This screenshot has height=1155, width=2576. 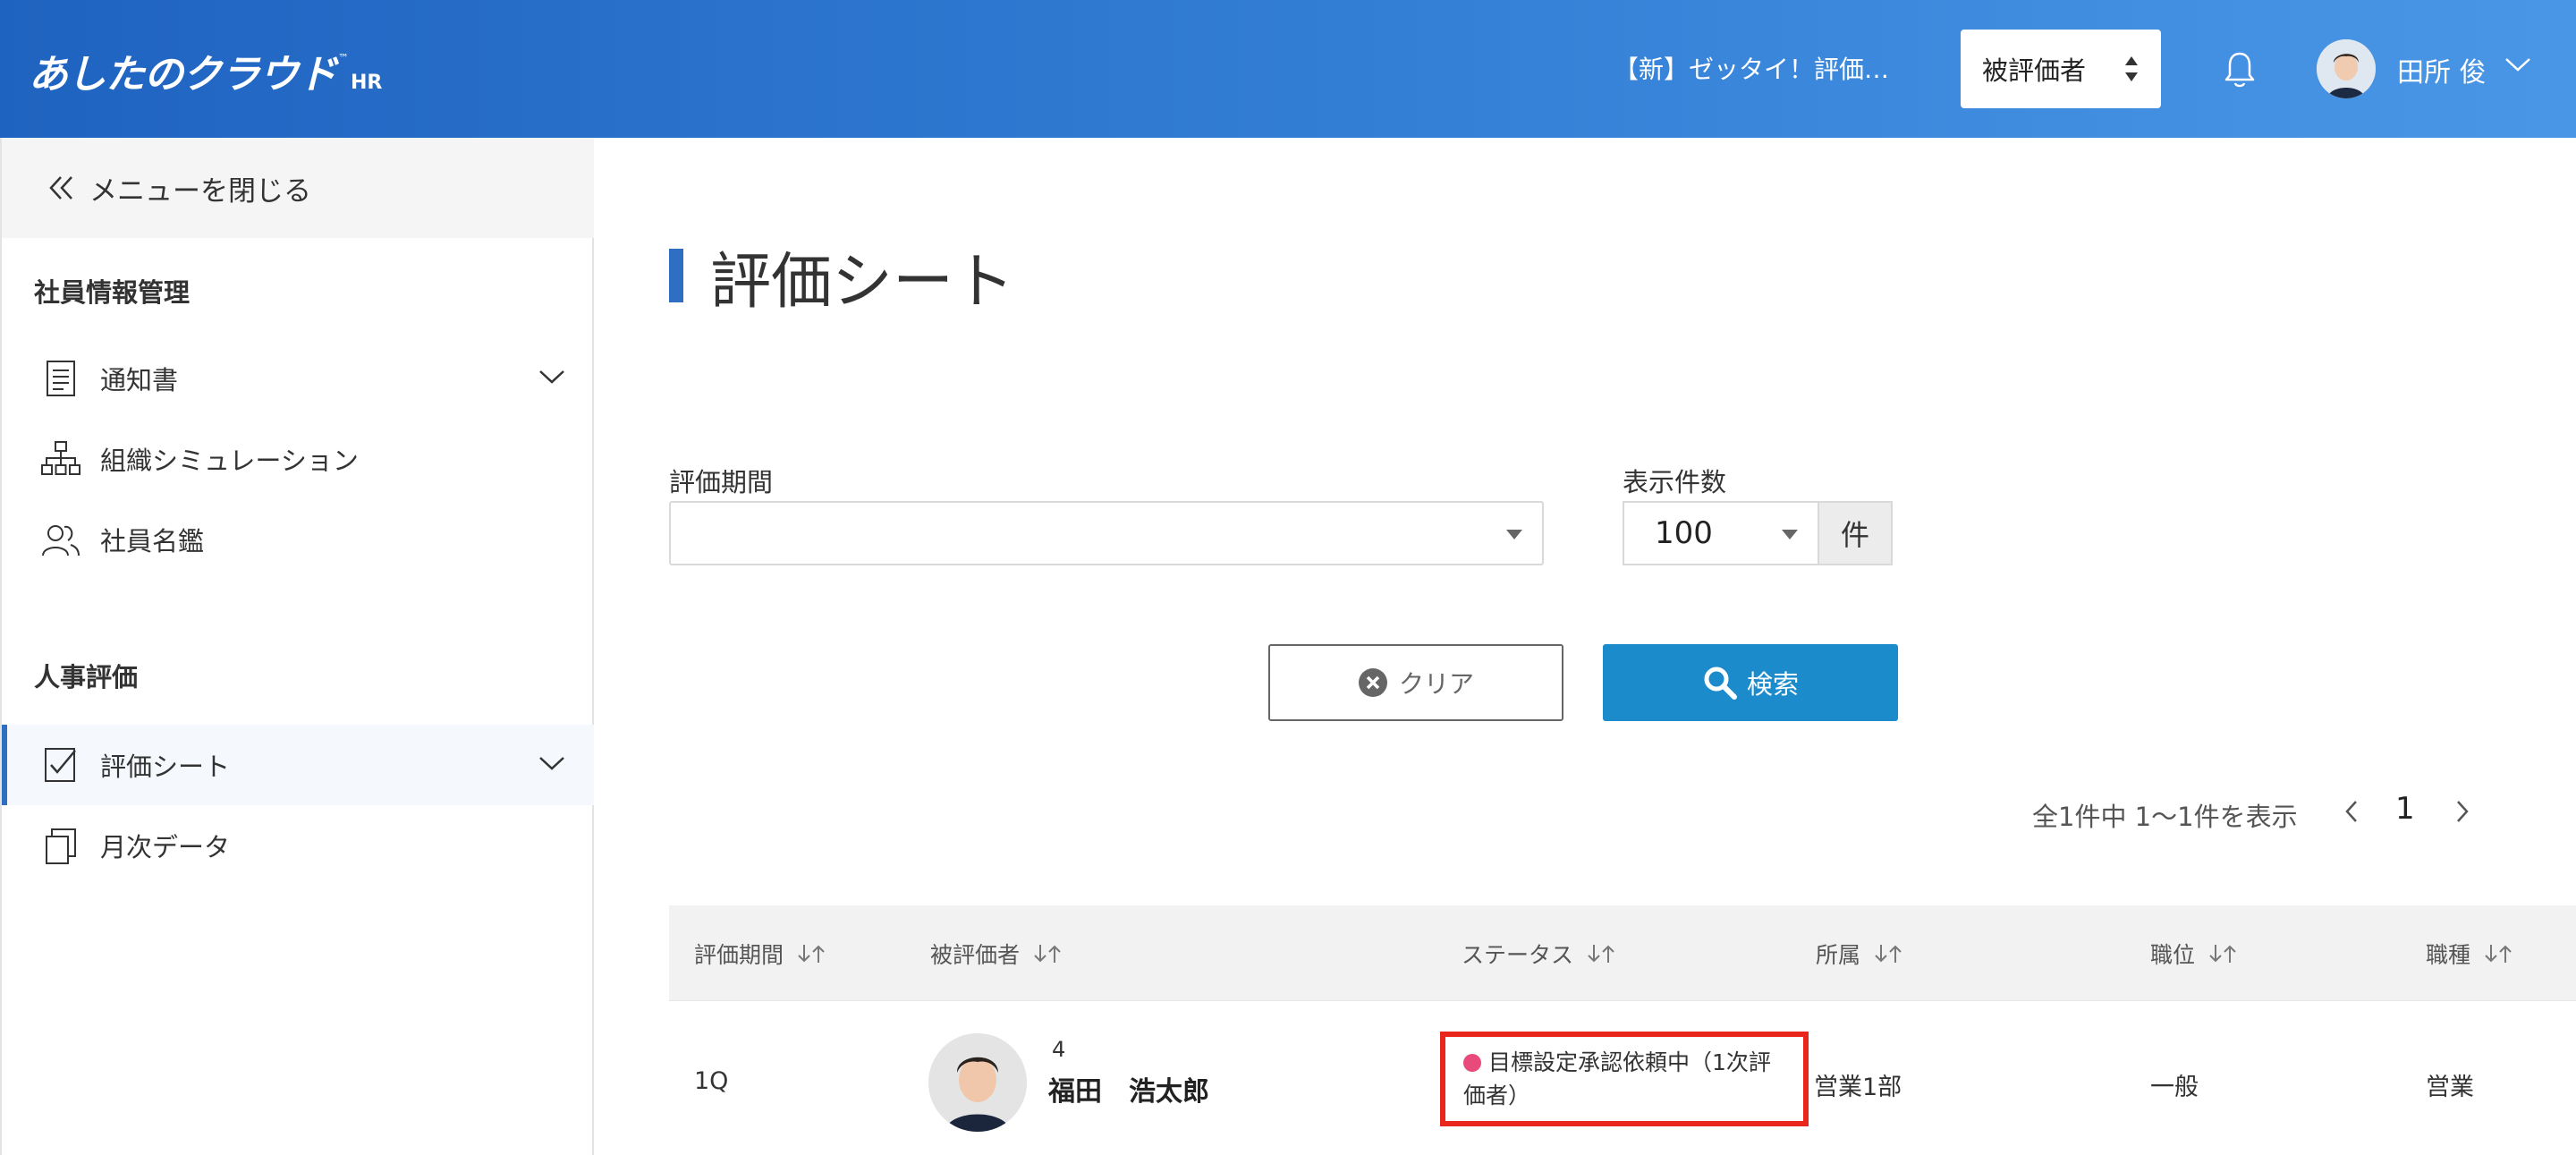 What do you see at coordinates (676, 275) in the screenshot?
I see `title-accent-bar` at bounding box center [676, 275].